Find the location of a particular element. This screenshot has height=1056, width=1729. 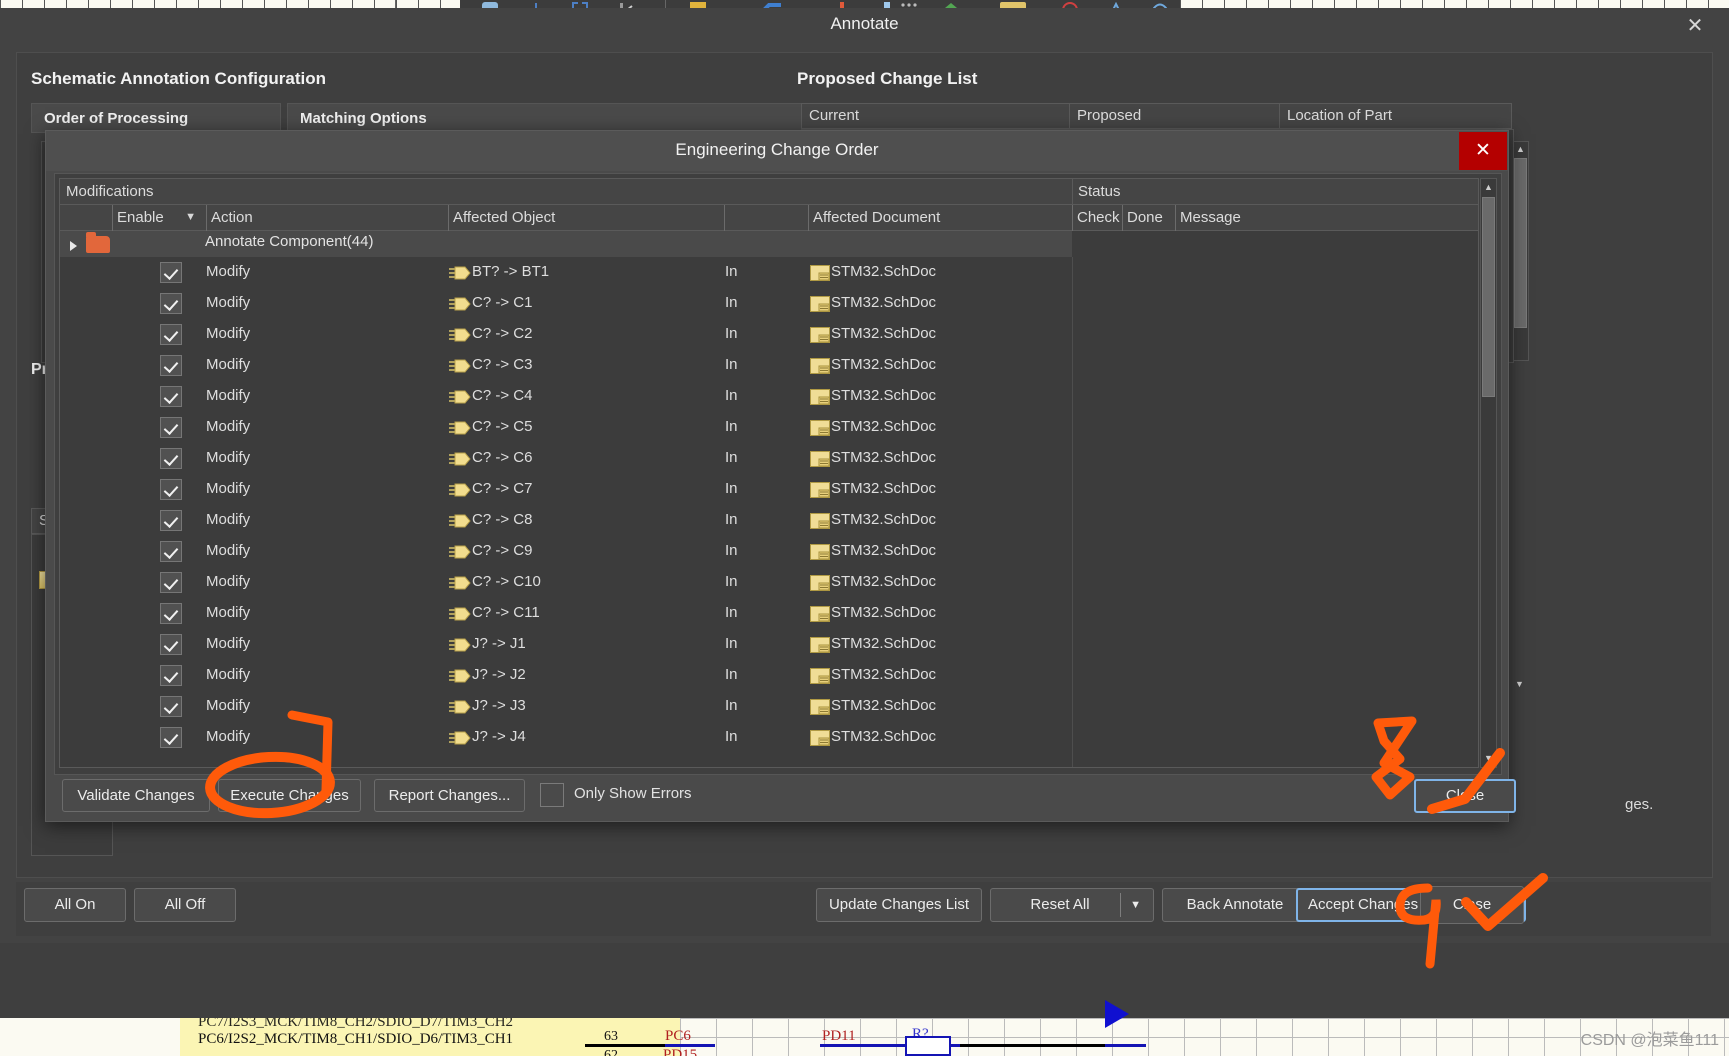

table-row: Modify C? -> C3 In STM32.SchDoc is located at coordinates (769, 365).